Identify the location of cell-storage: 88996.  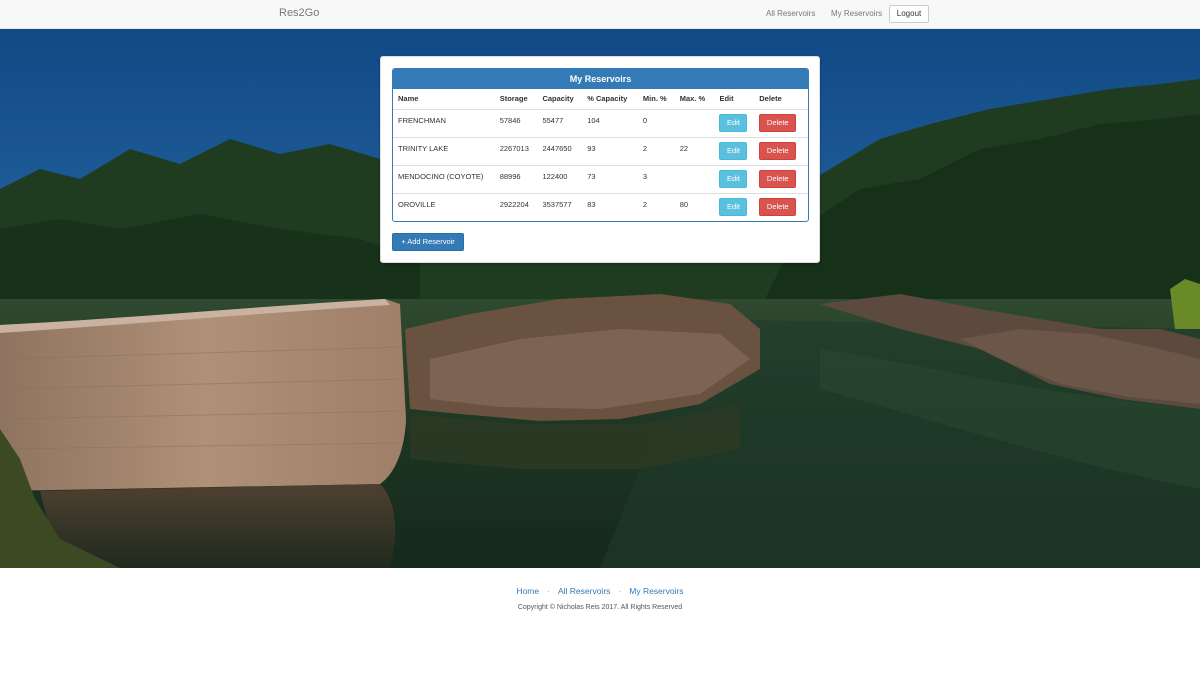
(516, 178).